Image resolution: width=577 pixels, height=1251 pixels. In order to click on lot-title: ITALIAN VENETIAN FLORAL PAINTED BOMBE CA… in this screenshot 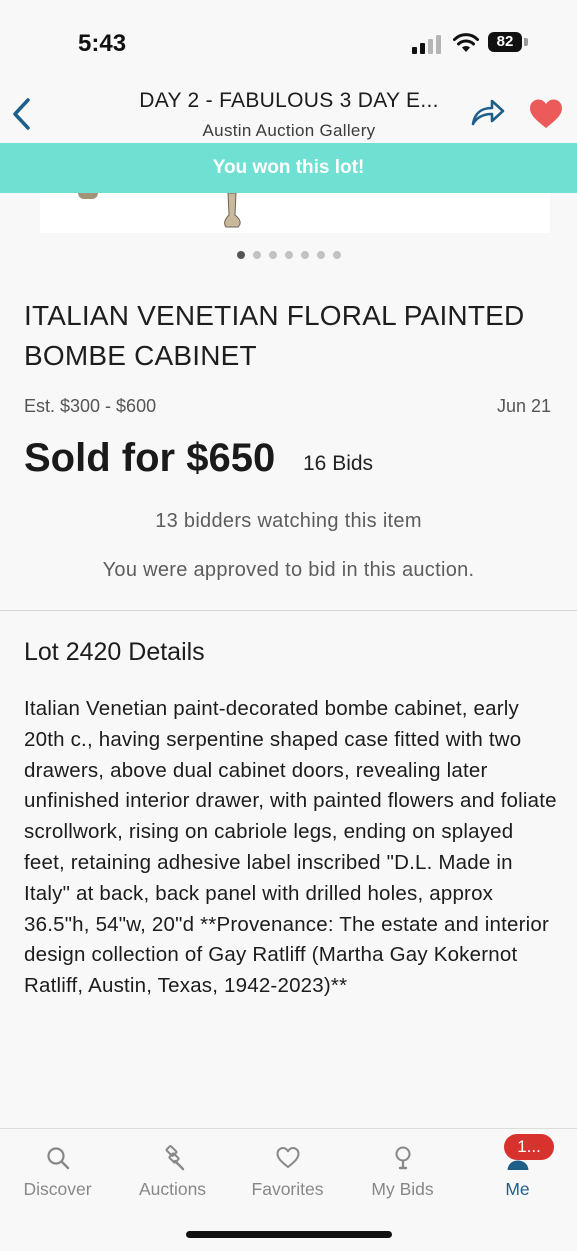, I will do `click(274, 335)`.